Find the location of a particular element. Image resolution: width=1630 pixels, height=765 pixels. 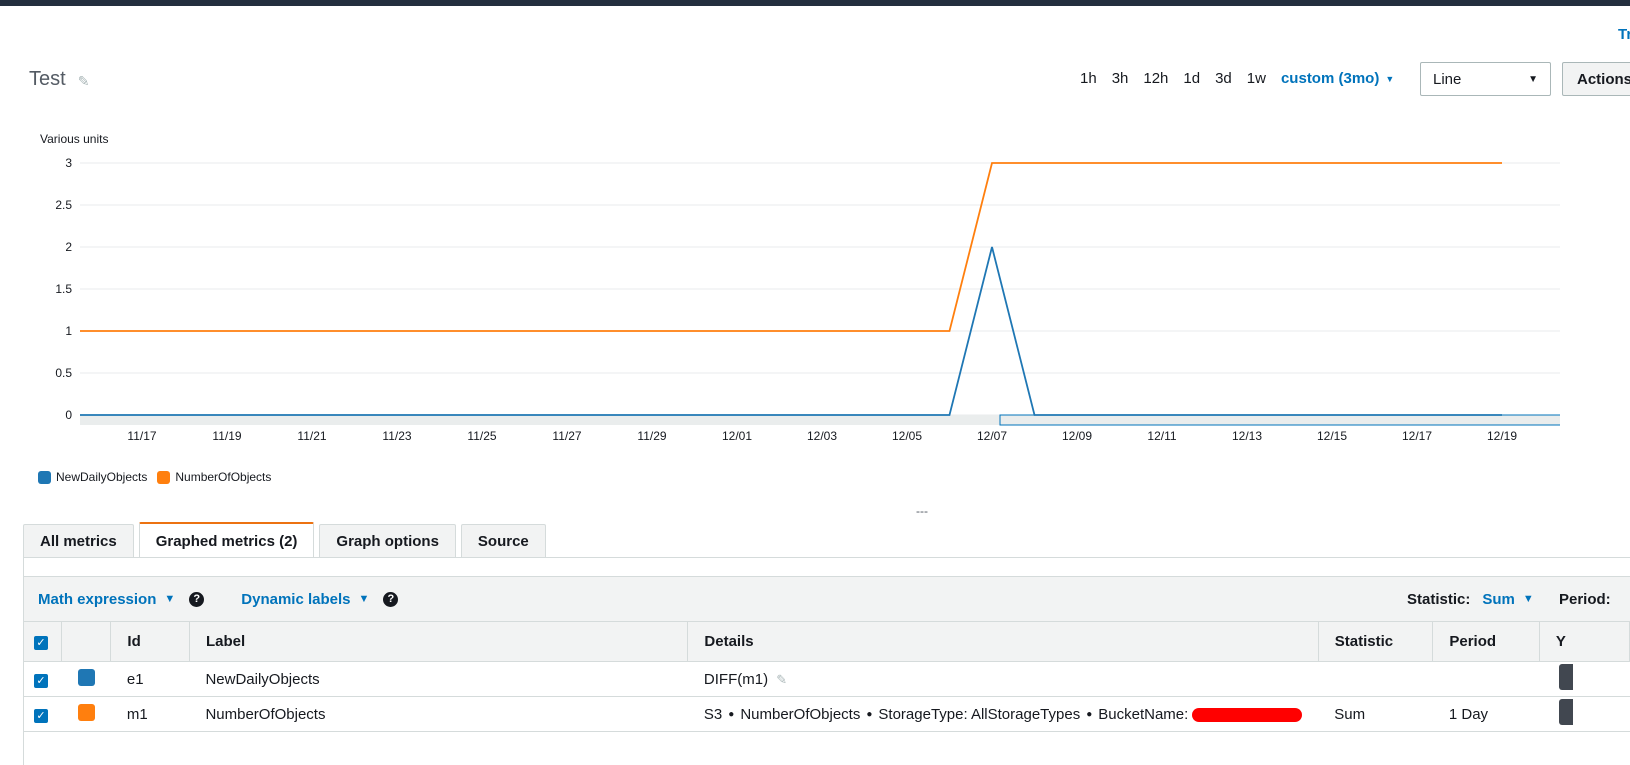

x-tick-label: 11/23 is located at coordinates (396, 436).